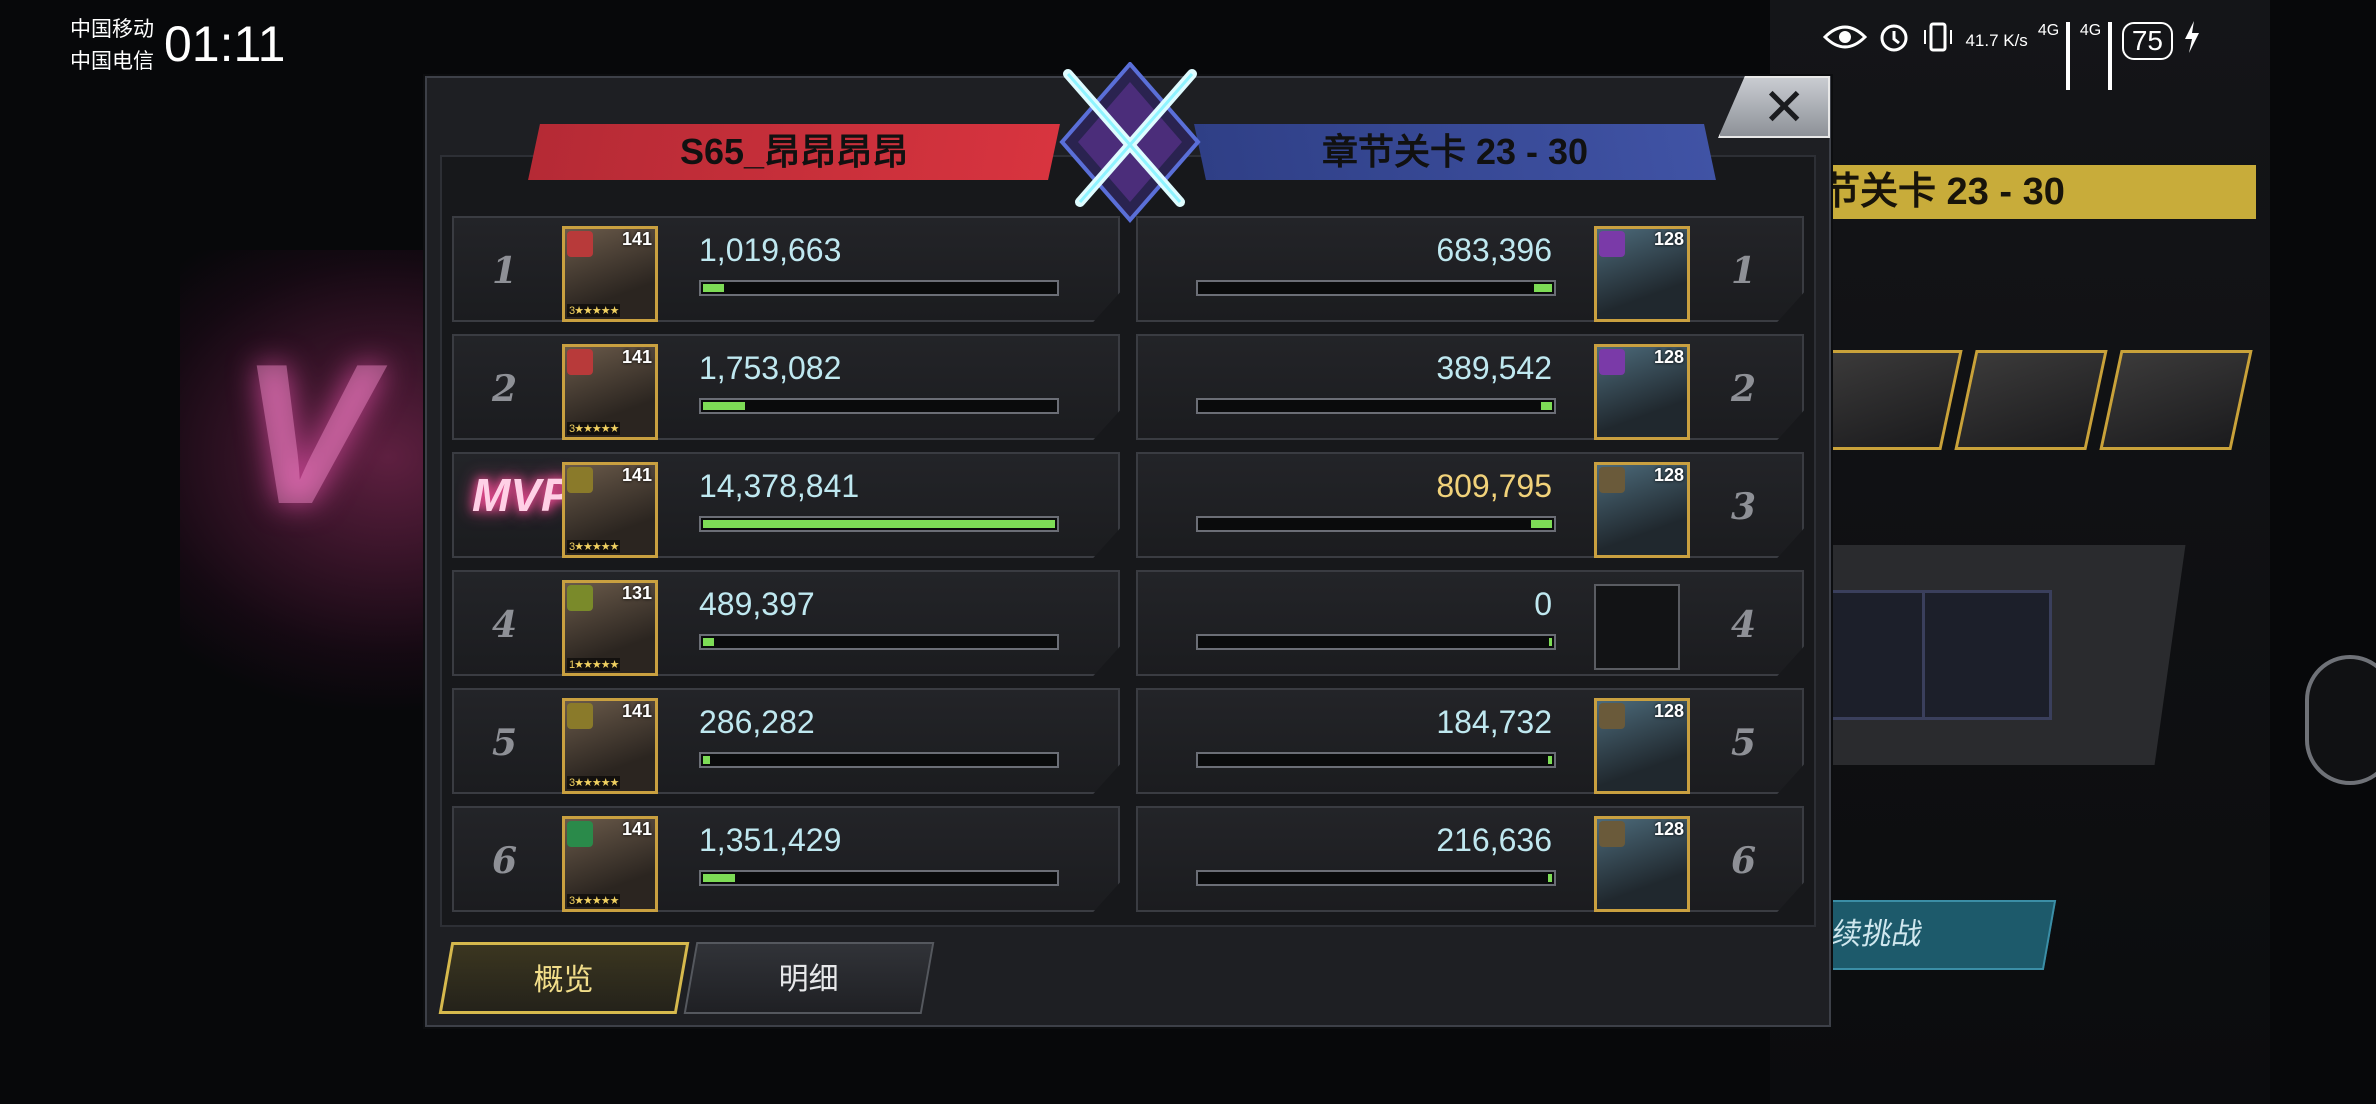  I want to click on right-hero-row: 2 128 389,542, so click(1470, 387).